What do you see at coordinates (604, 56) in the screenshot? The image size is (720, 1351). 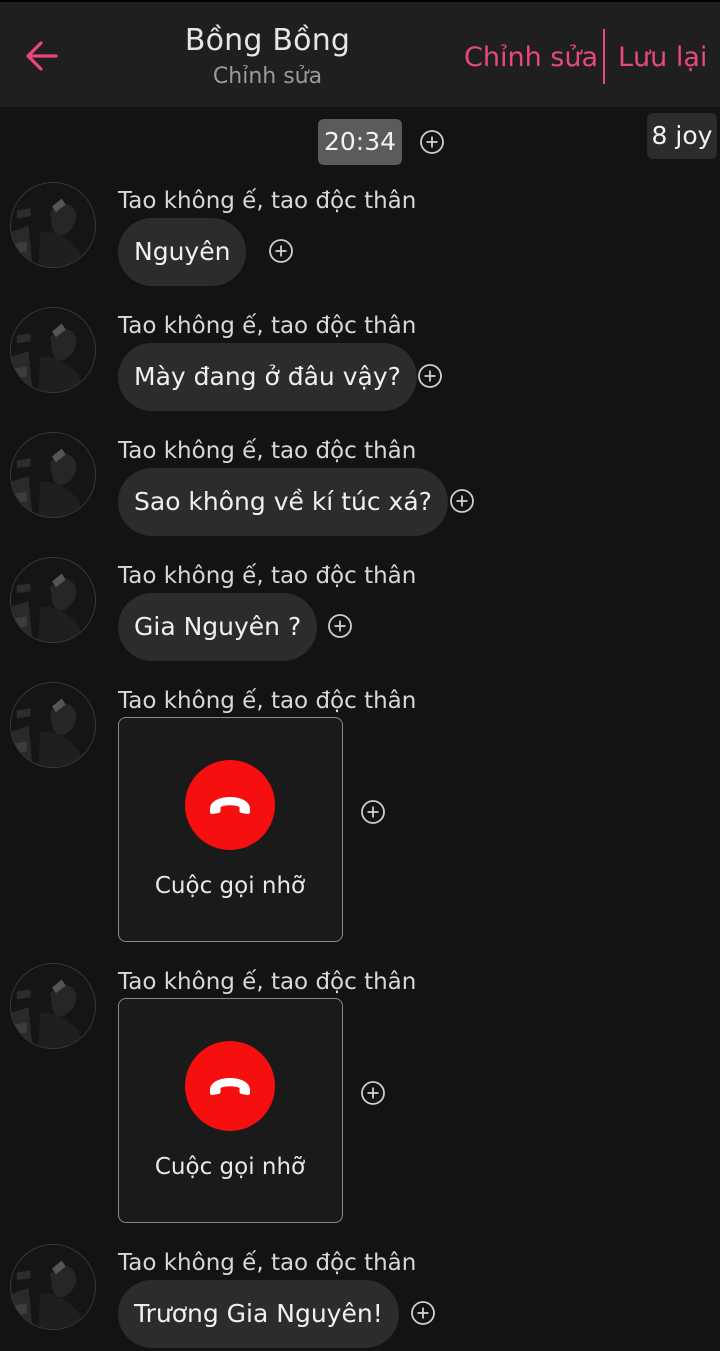 I see `header-divider` at bounding box center [604, 56].